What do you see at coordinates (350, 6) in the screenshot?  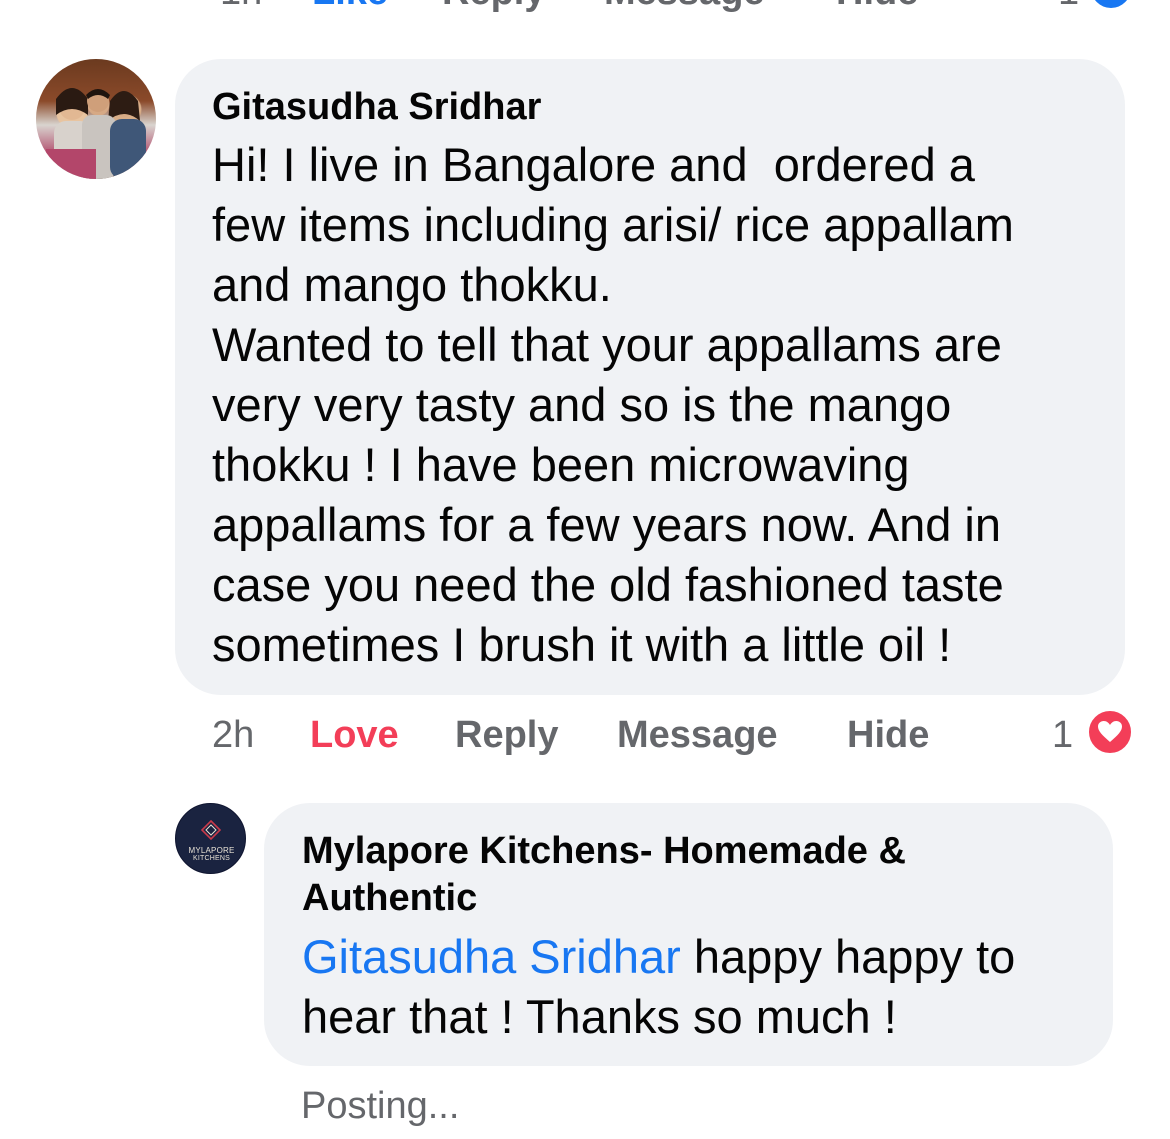 I see `like-button: Like` at bounding box center [350, 6].